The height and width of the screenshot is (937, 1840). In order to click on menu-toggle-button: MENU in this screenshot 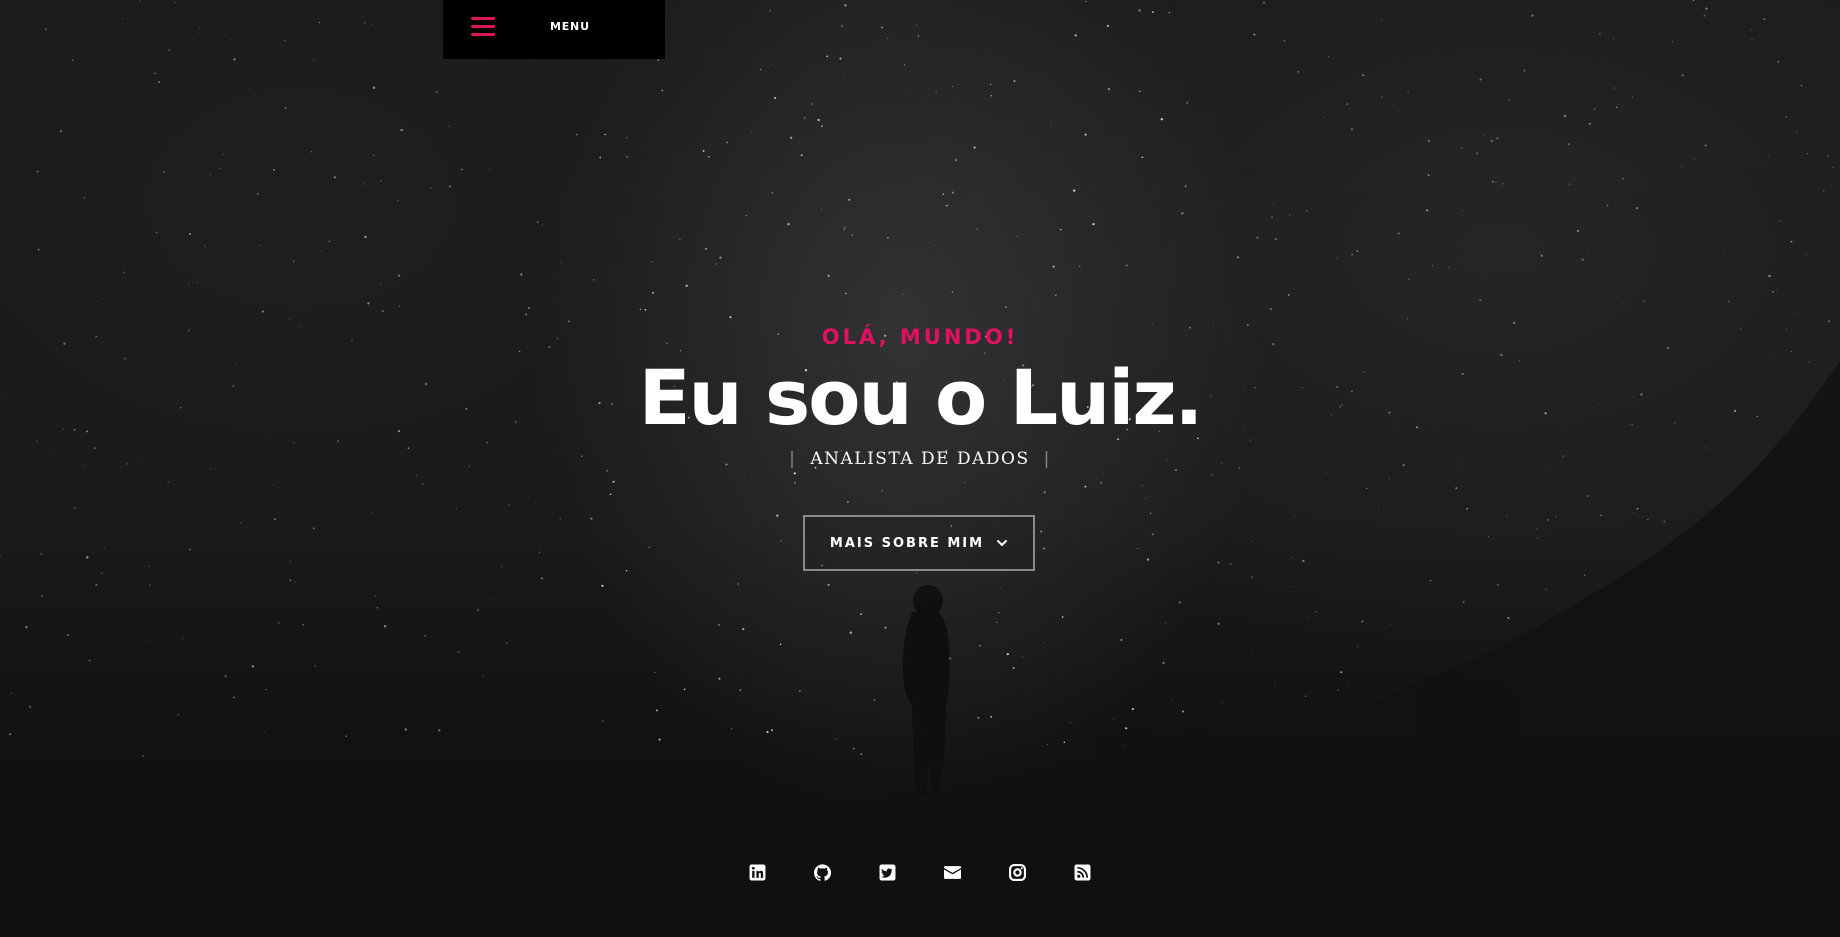, I will do `click(554, 29)`.